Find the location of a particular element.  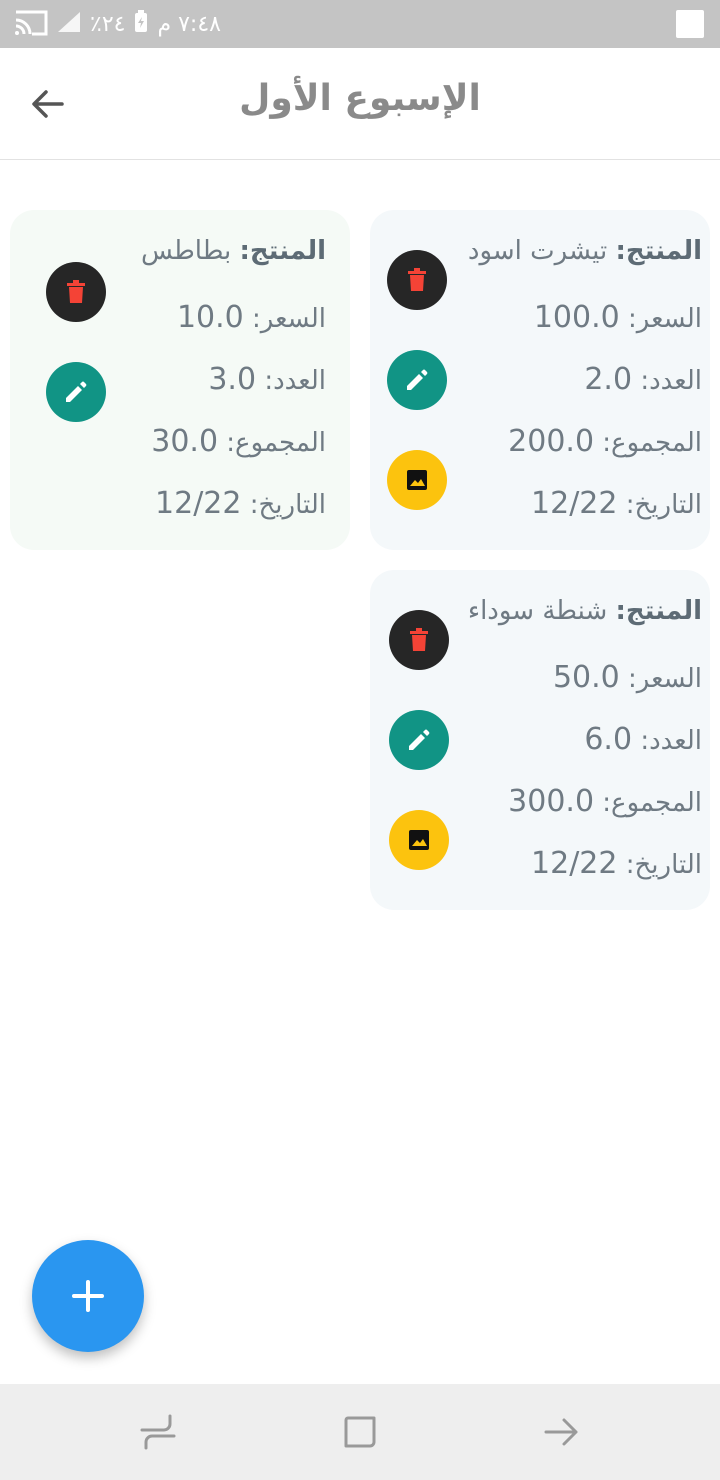

home-icon is located at coordinates (360, 1432).